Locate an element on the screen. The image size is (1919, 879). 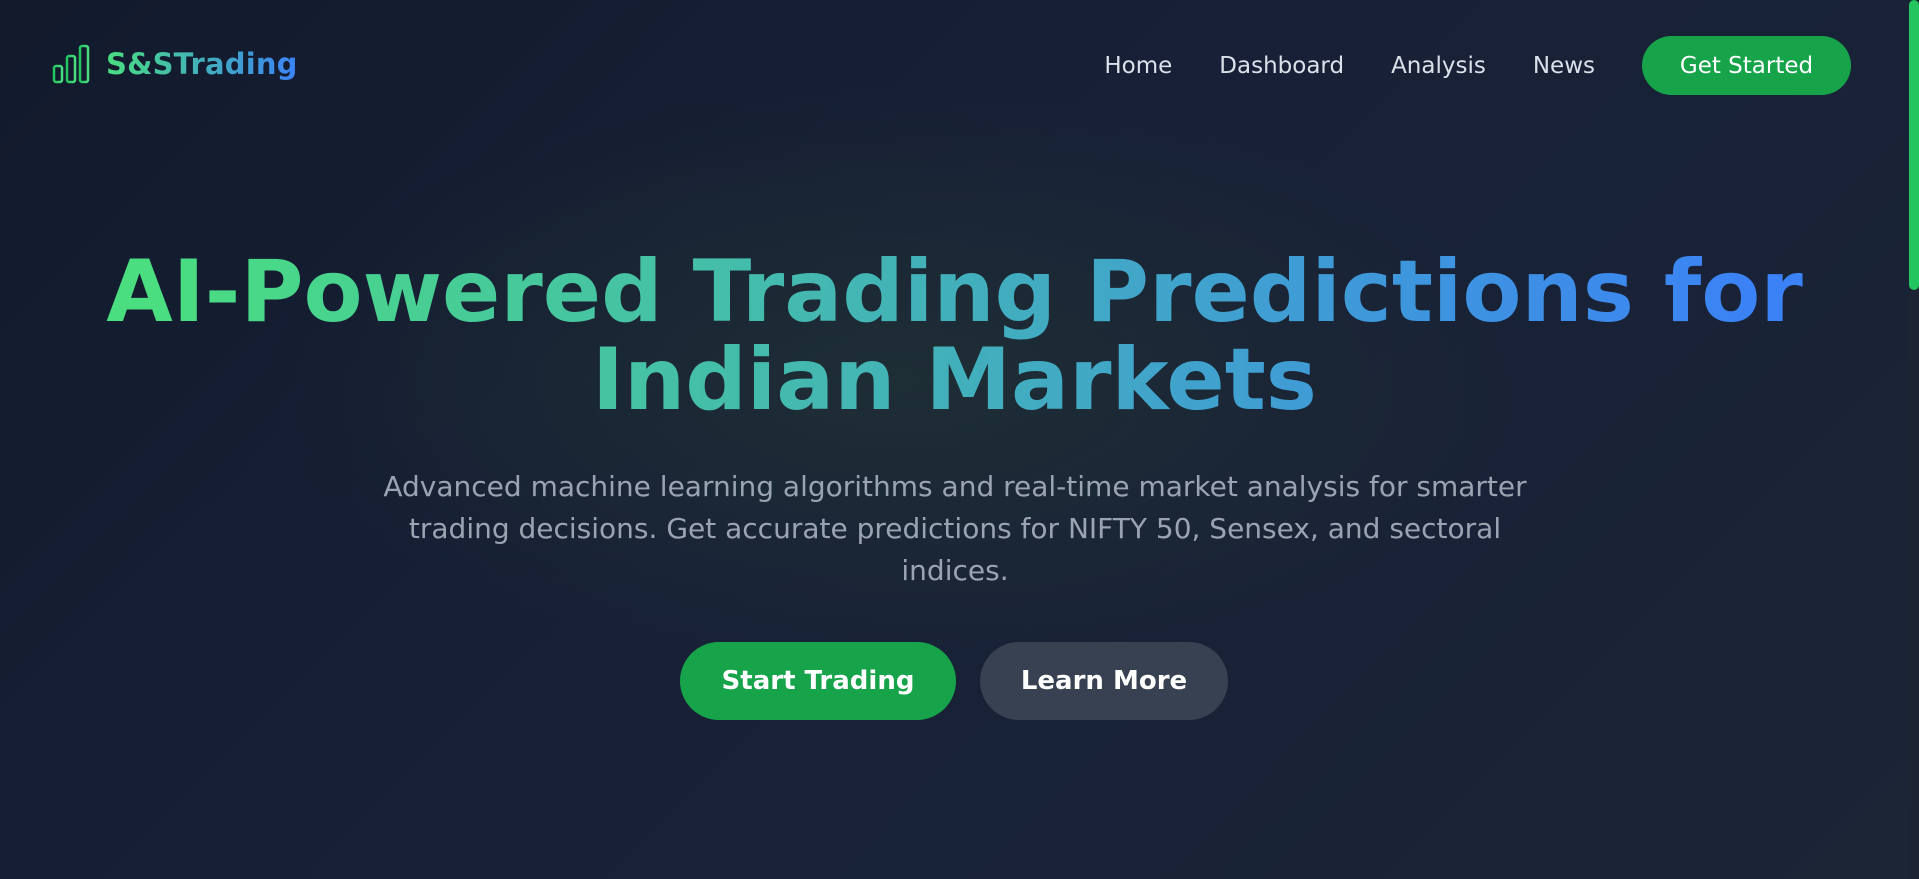
page-scrollbar is located at coordinates (1914, 439).